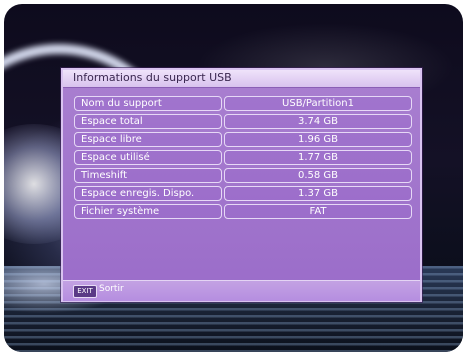  What do you see at coordinates (148, 175) in the screenshot?
I see `row-label: Timeshift` at bounding box center [148, 175].